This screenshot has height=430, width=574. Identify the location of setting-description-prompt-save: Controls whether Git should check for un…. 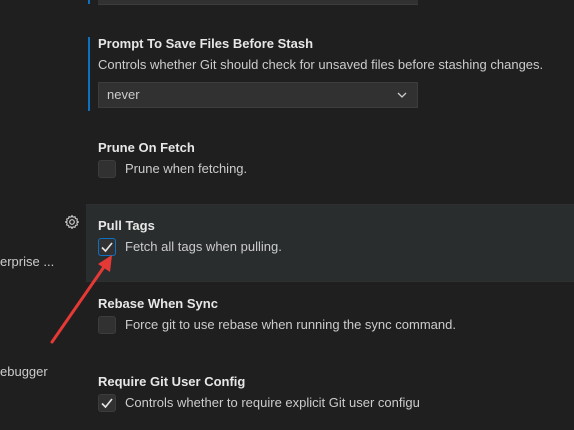
(321, 64).